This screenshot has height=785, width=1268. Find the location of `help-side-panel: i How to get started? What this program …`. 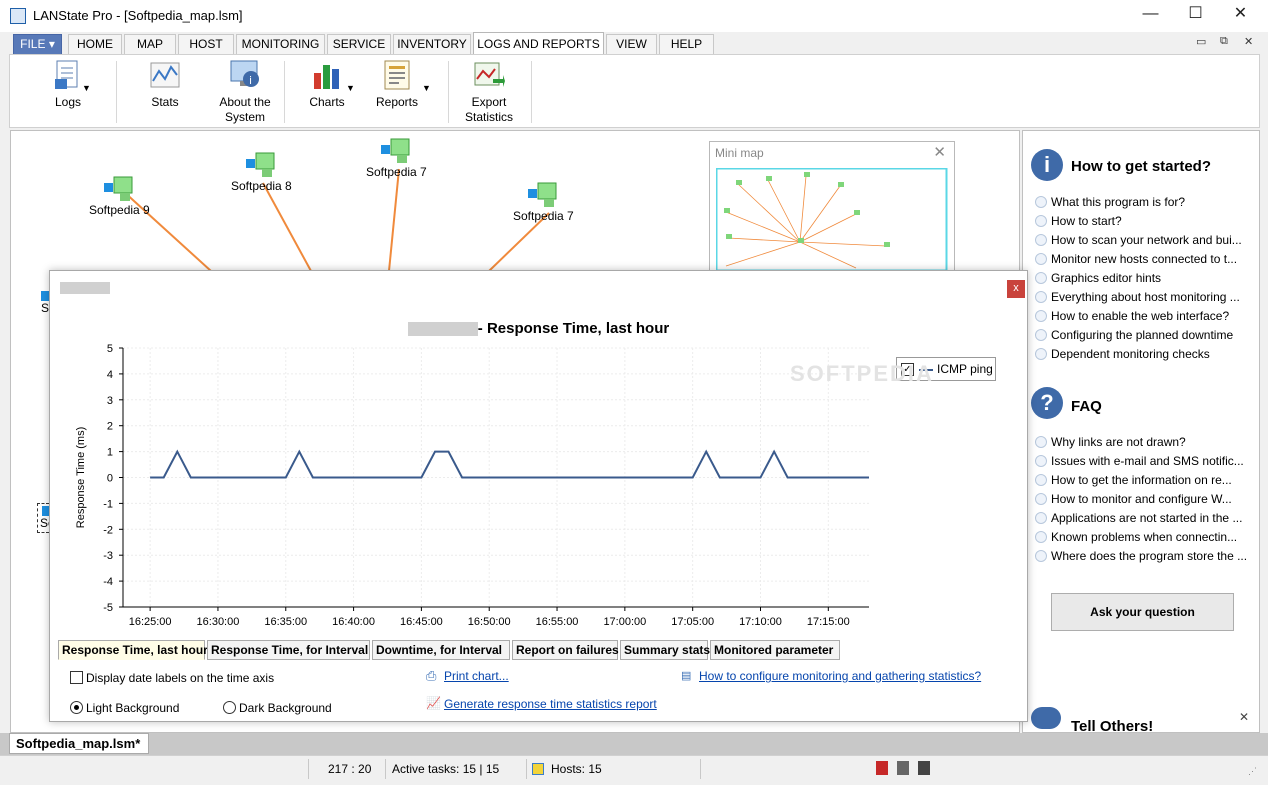

help-side-panel: i How to get started? What this program … is located at coordinates (1141, 431).